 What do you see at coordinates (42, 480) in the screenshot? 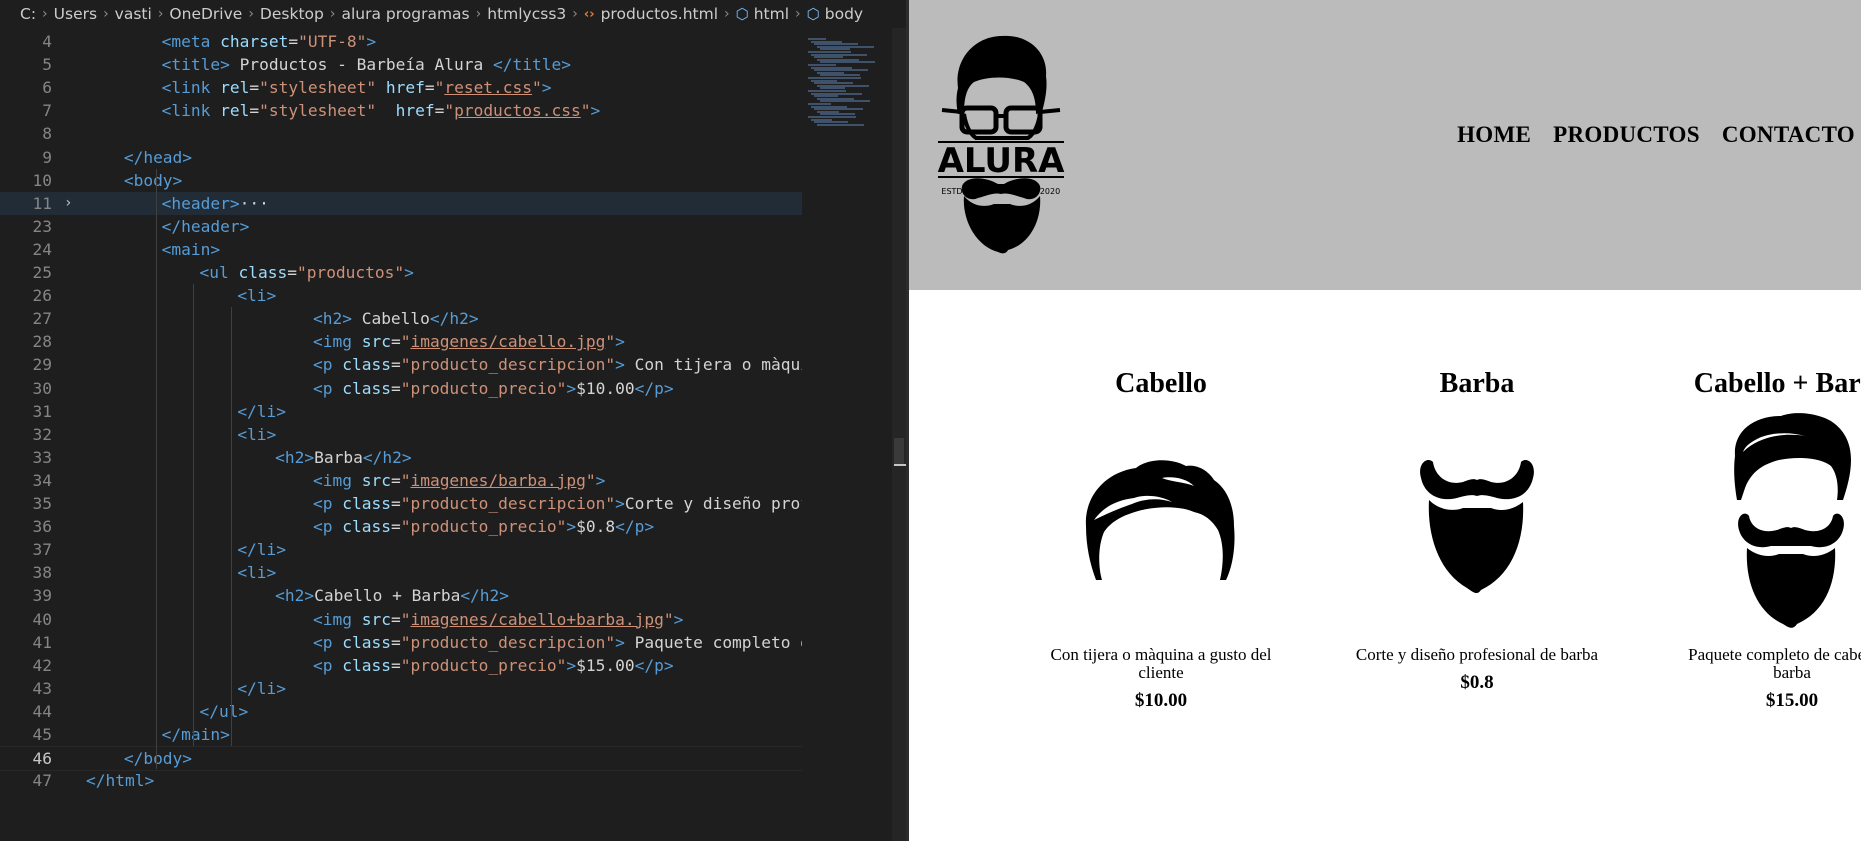
I see `line-number: 34` at bounding box center [42, 480].